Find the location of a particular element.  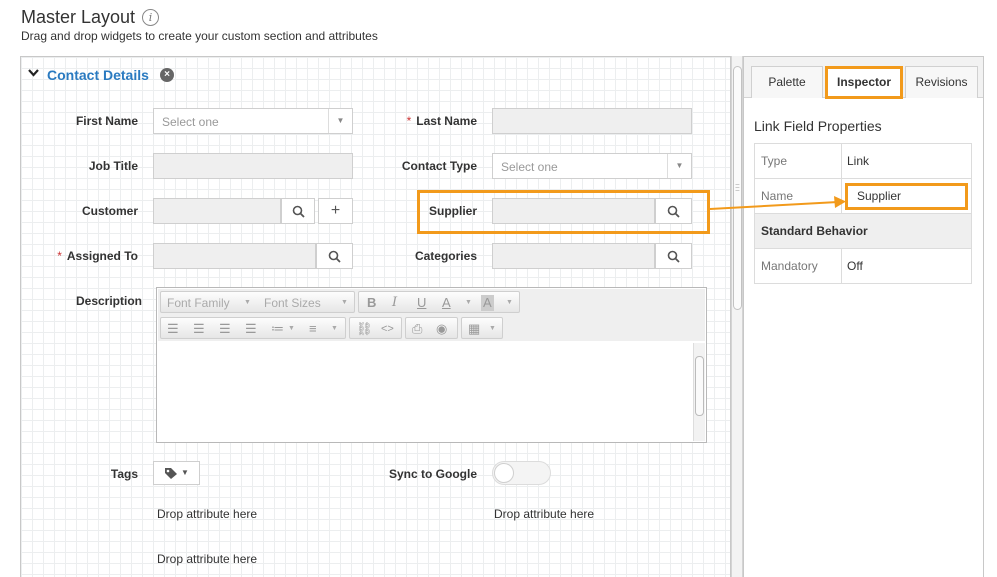

supplier-search-button is located at coordinates (673, 211).